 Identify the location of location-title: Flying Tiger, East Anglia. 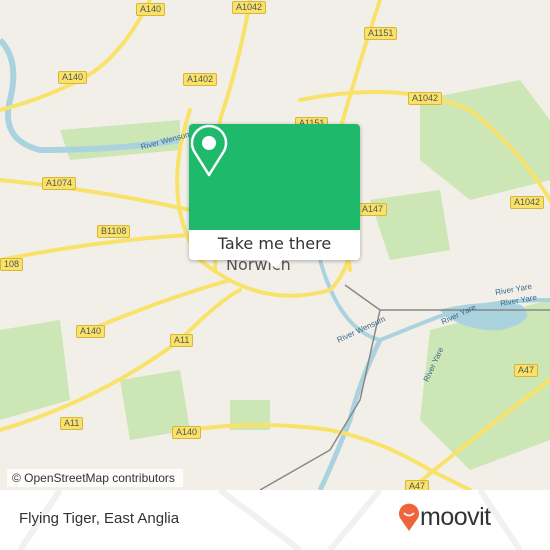
(99, 518).